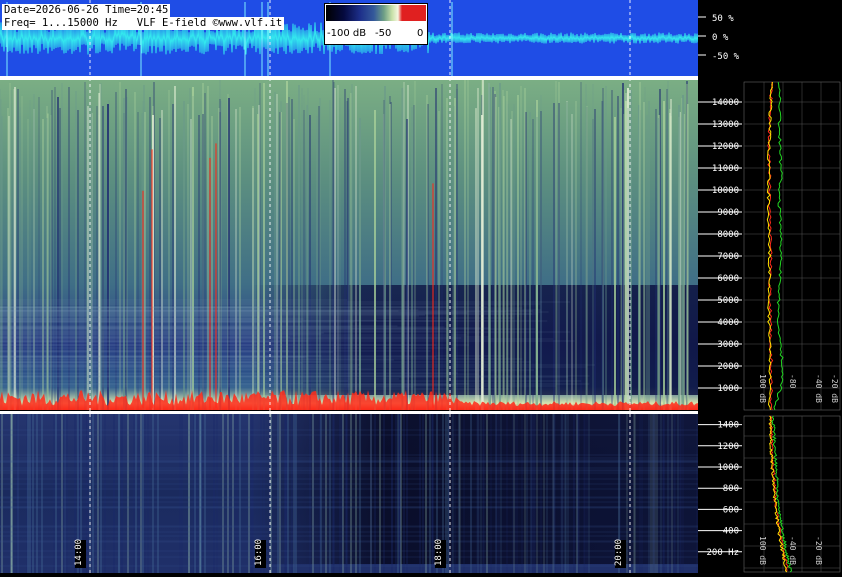  What do you see at coordinates (731, 532) in the screenshot?
I see `freq-tick-label-low: 400` at bounding box center [731, 532].